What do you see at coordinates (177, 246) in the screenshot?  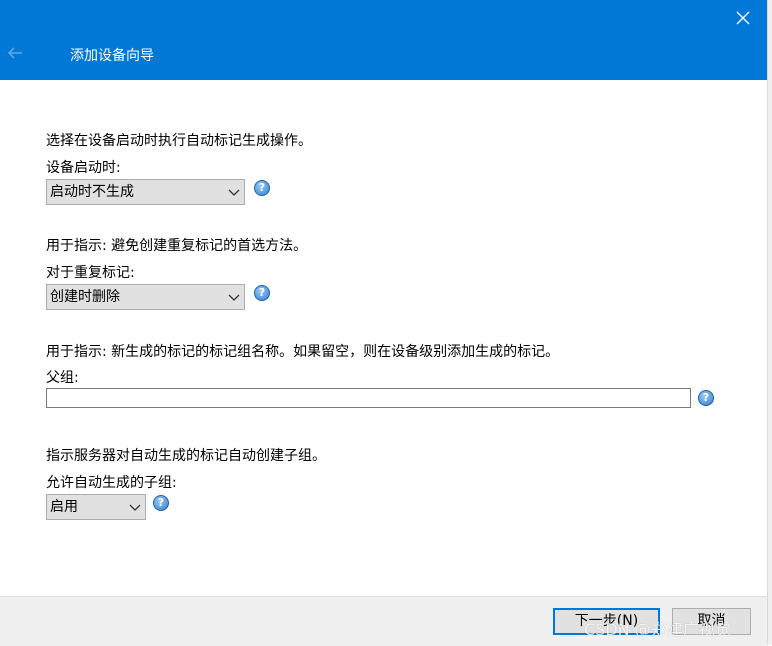 I see `duplicate-description: 用于指示: 避免创建重复标记的首选方法。` at bounding box center [177, 246].